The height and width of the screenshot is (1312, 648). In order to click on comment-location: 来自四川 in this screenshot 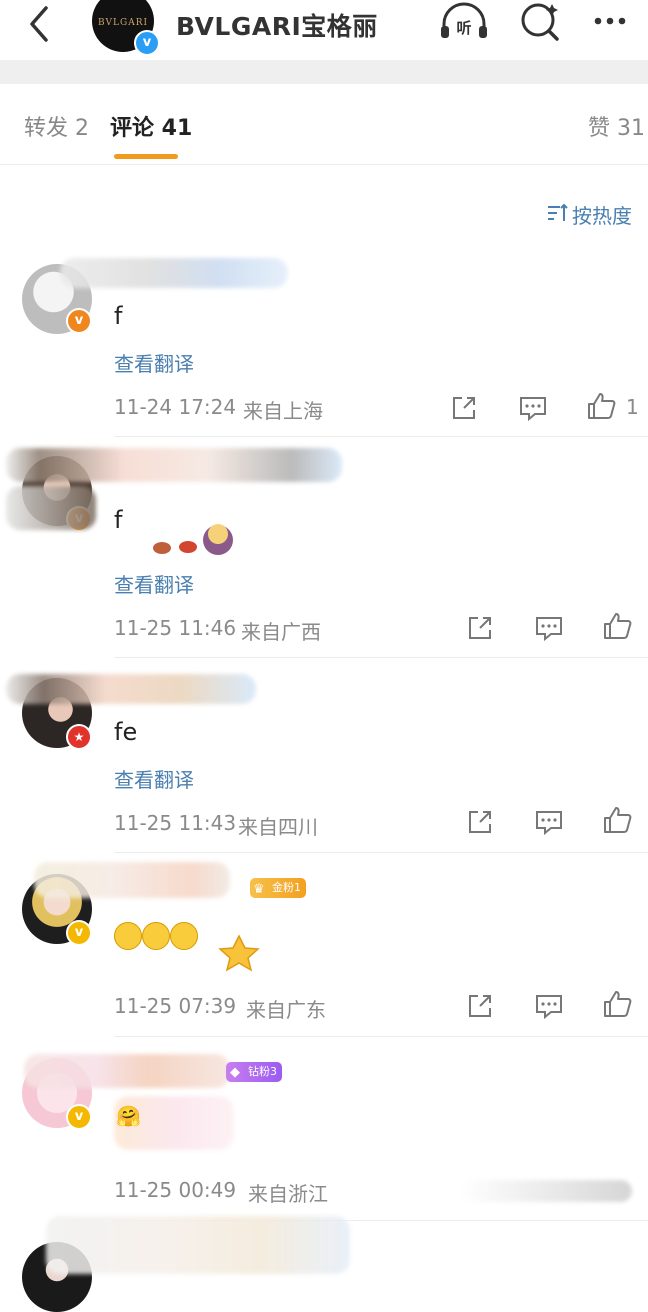, I will do `click(278, 827)`.